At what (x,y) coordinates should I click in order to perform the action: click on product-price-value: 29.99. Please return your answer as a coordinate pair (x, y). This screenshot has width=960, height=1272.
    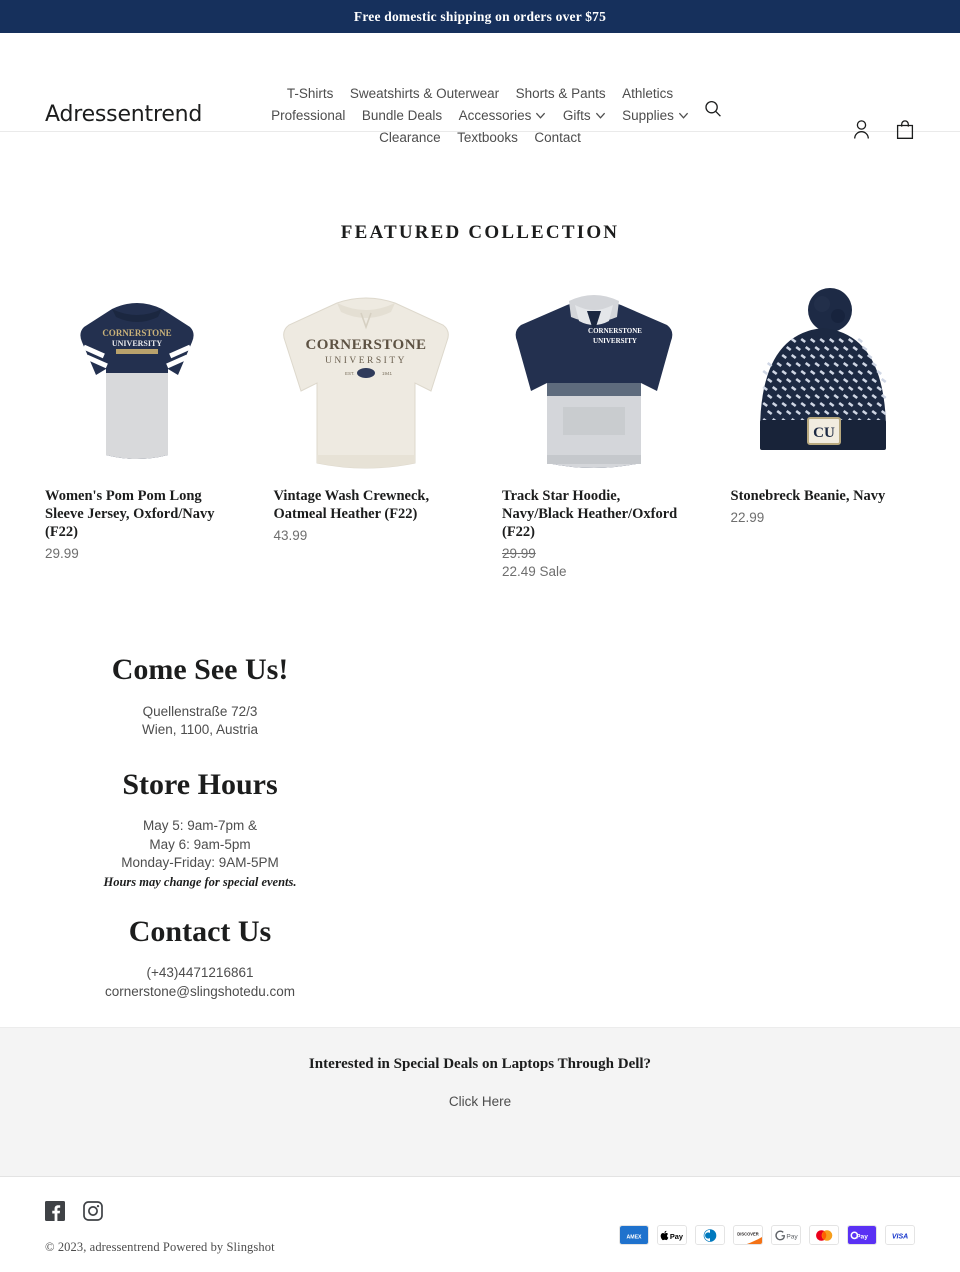
    Looking at the image, I should click on (62, 553).